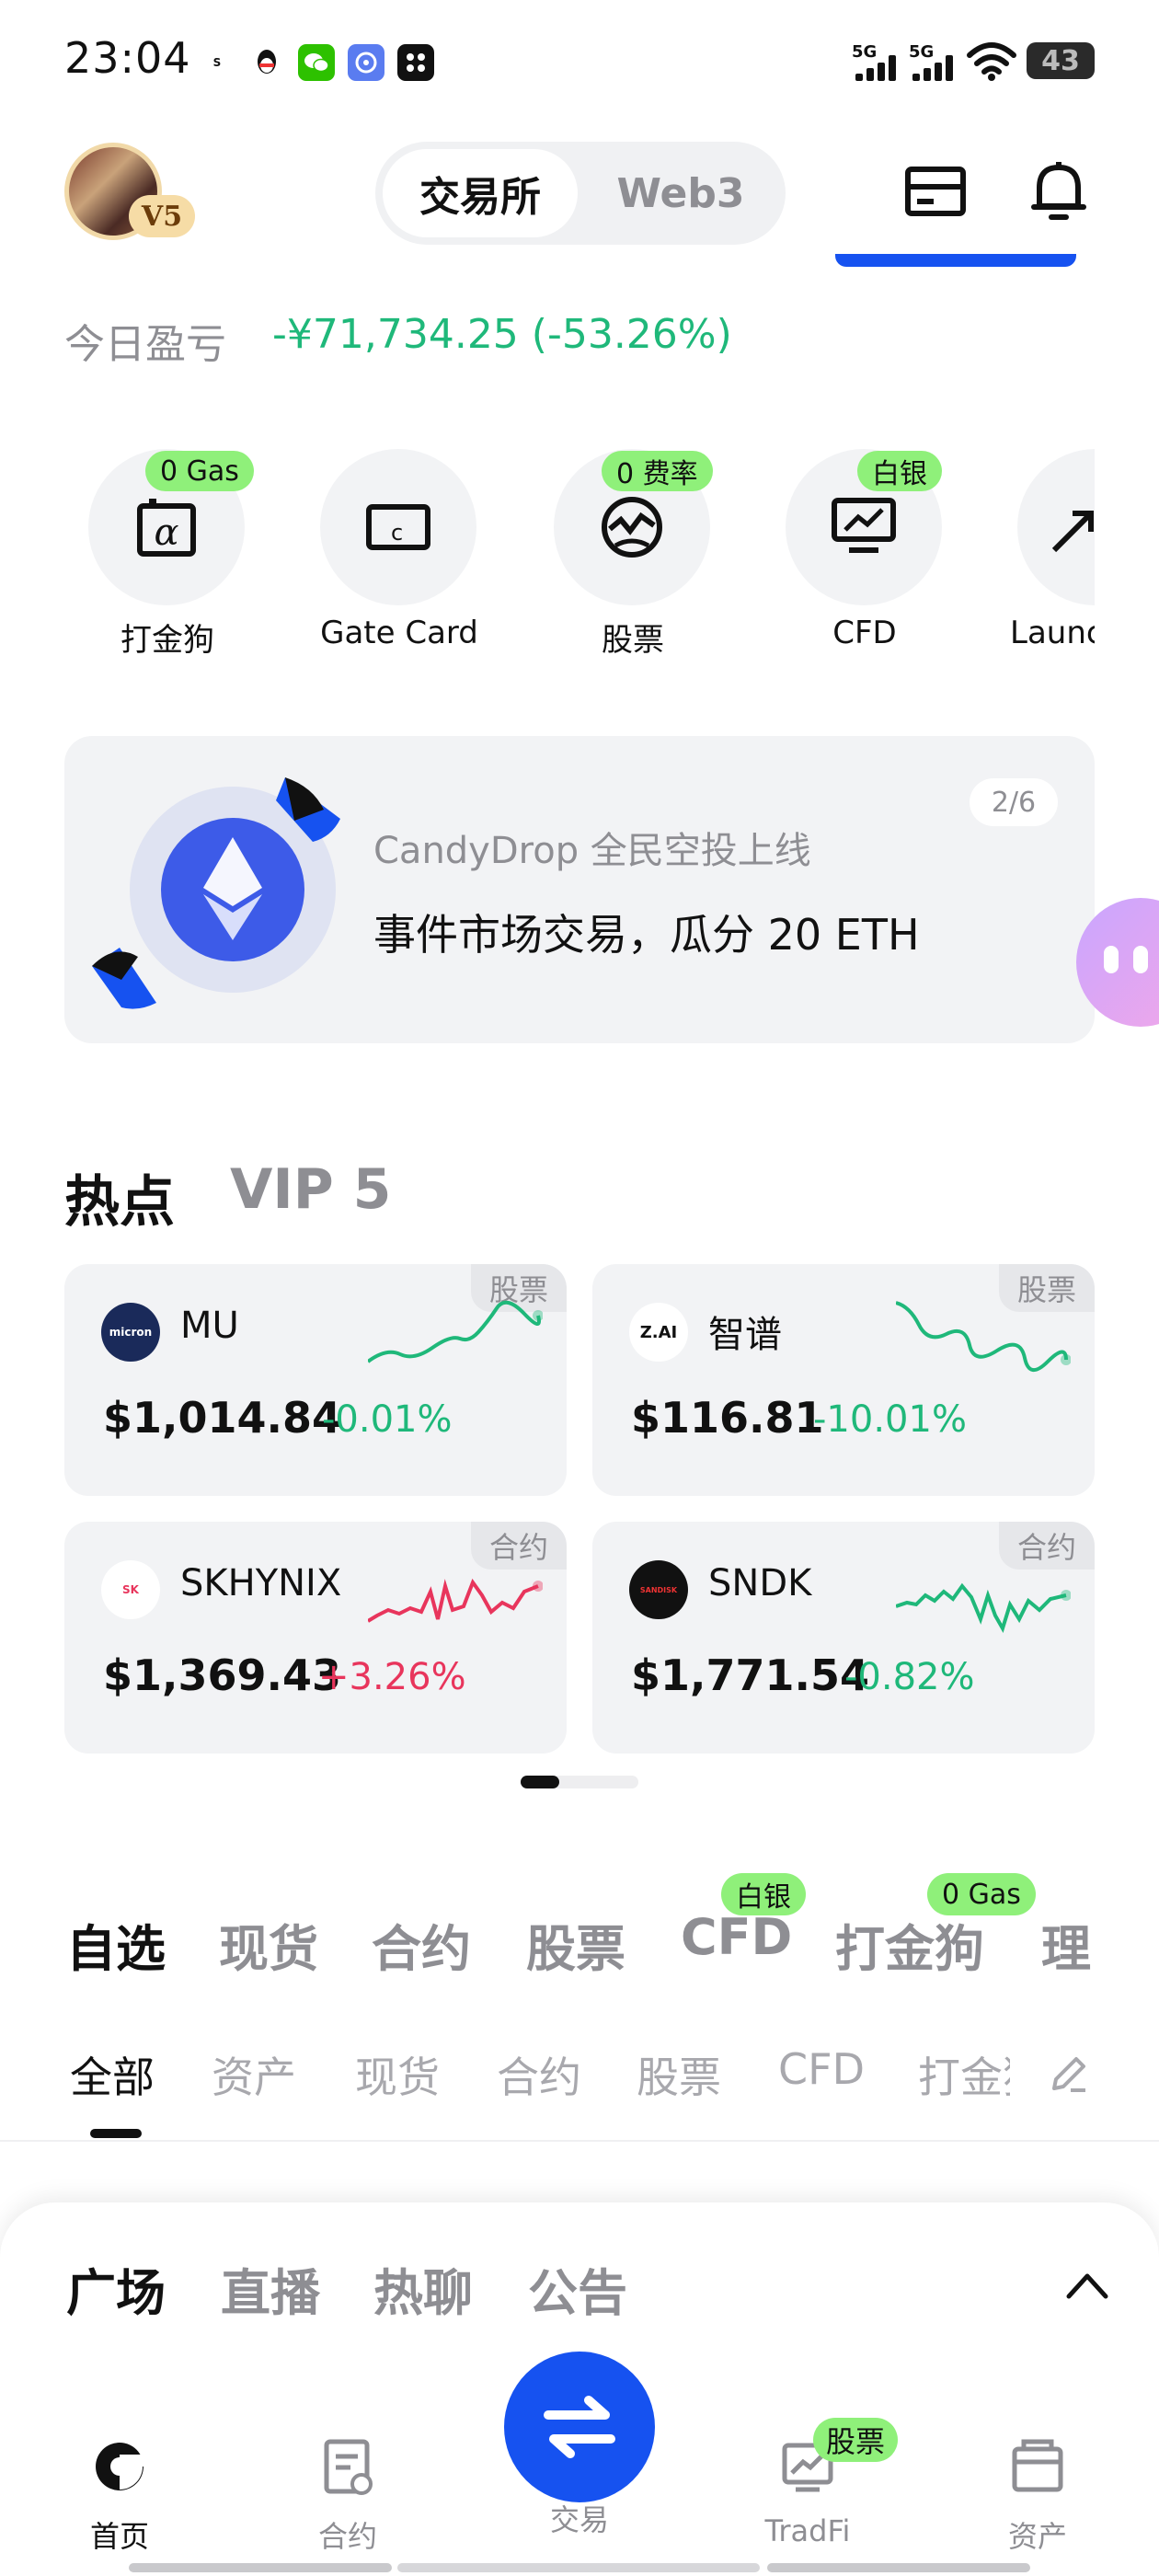  Describe the element at coordinates (955, 260) in the screenshot. I see `header-accent-bar` at that location.